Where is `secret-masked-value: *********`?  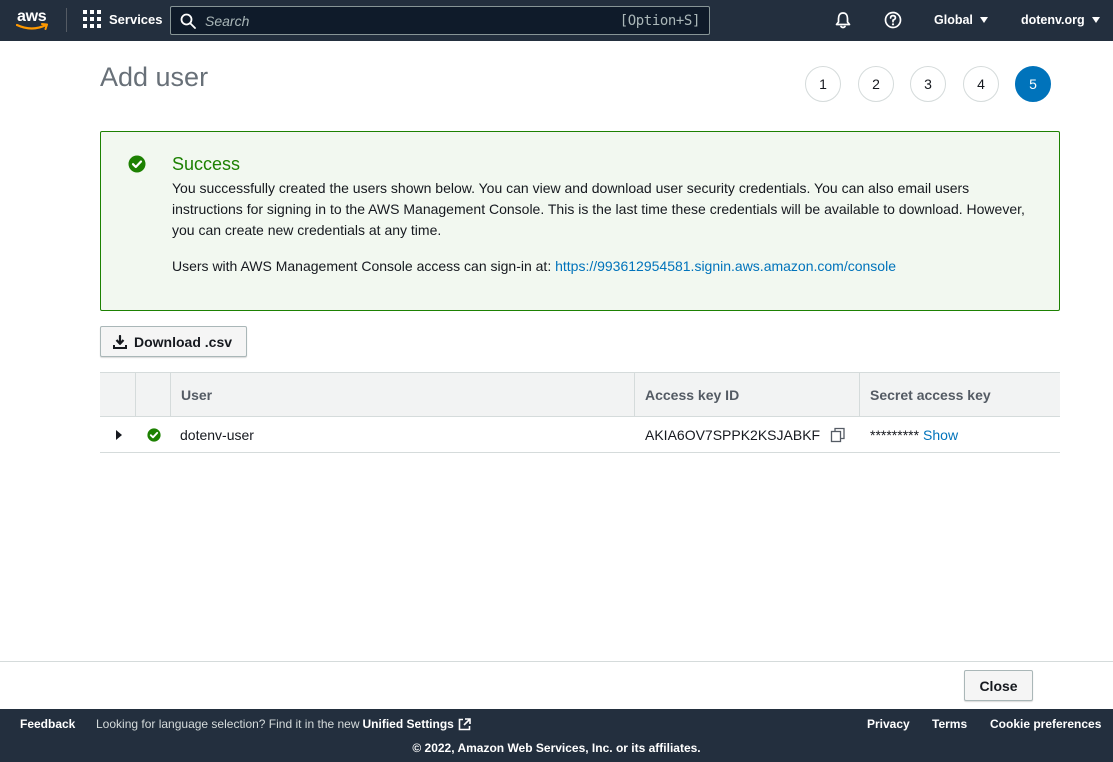
secret-masked-value: ********* is located at coordinates (895, 435).